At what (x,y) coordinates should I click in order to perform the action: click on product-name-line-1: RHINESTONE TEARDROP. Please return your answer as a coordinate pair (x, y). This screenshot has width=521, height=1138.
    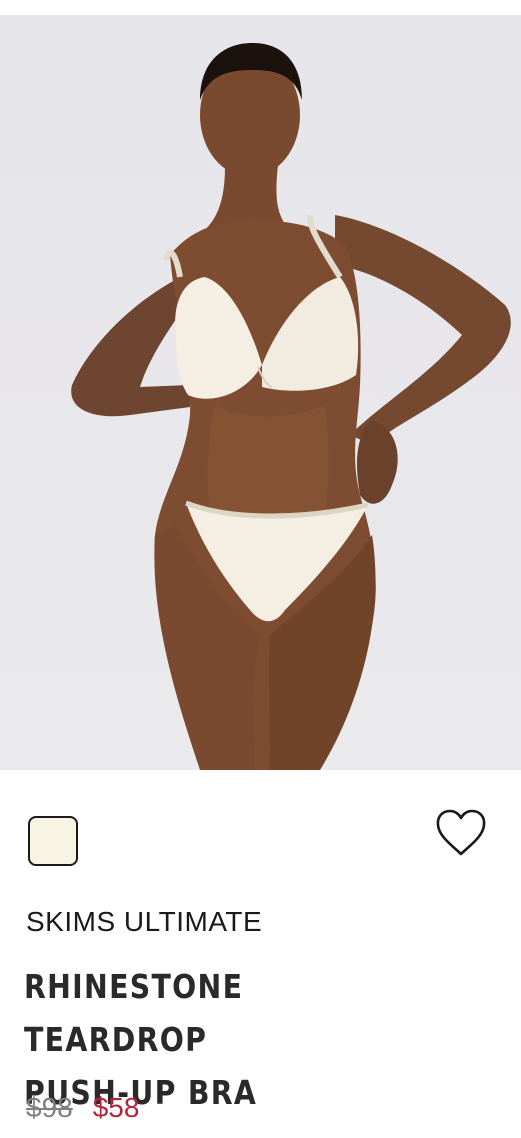
    Looking at the image, I should click on (134, 1013).